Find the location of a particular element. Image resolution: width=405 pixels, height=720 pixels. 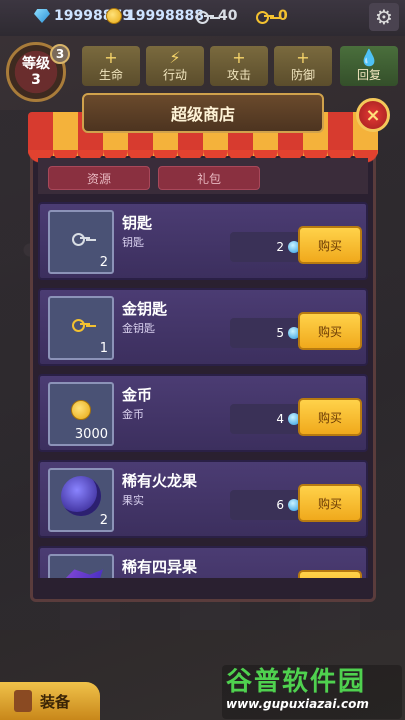

level-label: 等级 is located at coordinates (36, 64).